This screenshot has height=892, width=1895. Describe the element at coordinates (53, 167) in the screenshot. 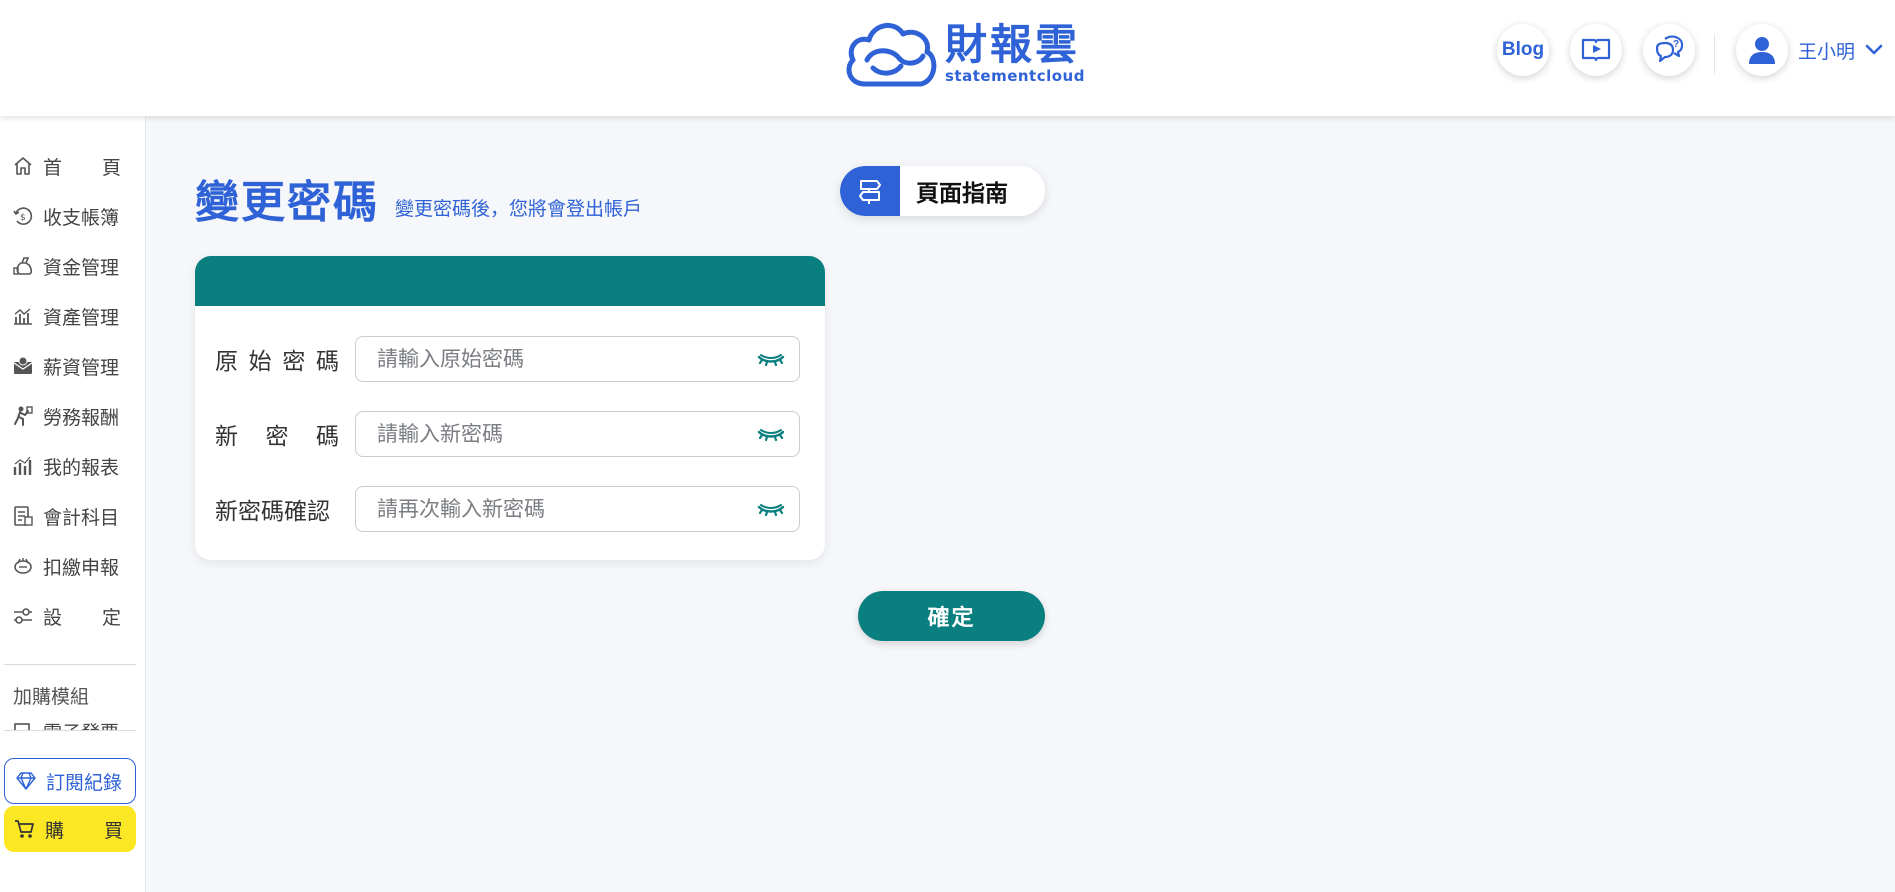

I see `sidebar-item-label: 首` at that location.